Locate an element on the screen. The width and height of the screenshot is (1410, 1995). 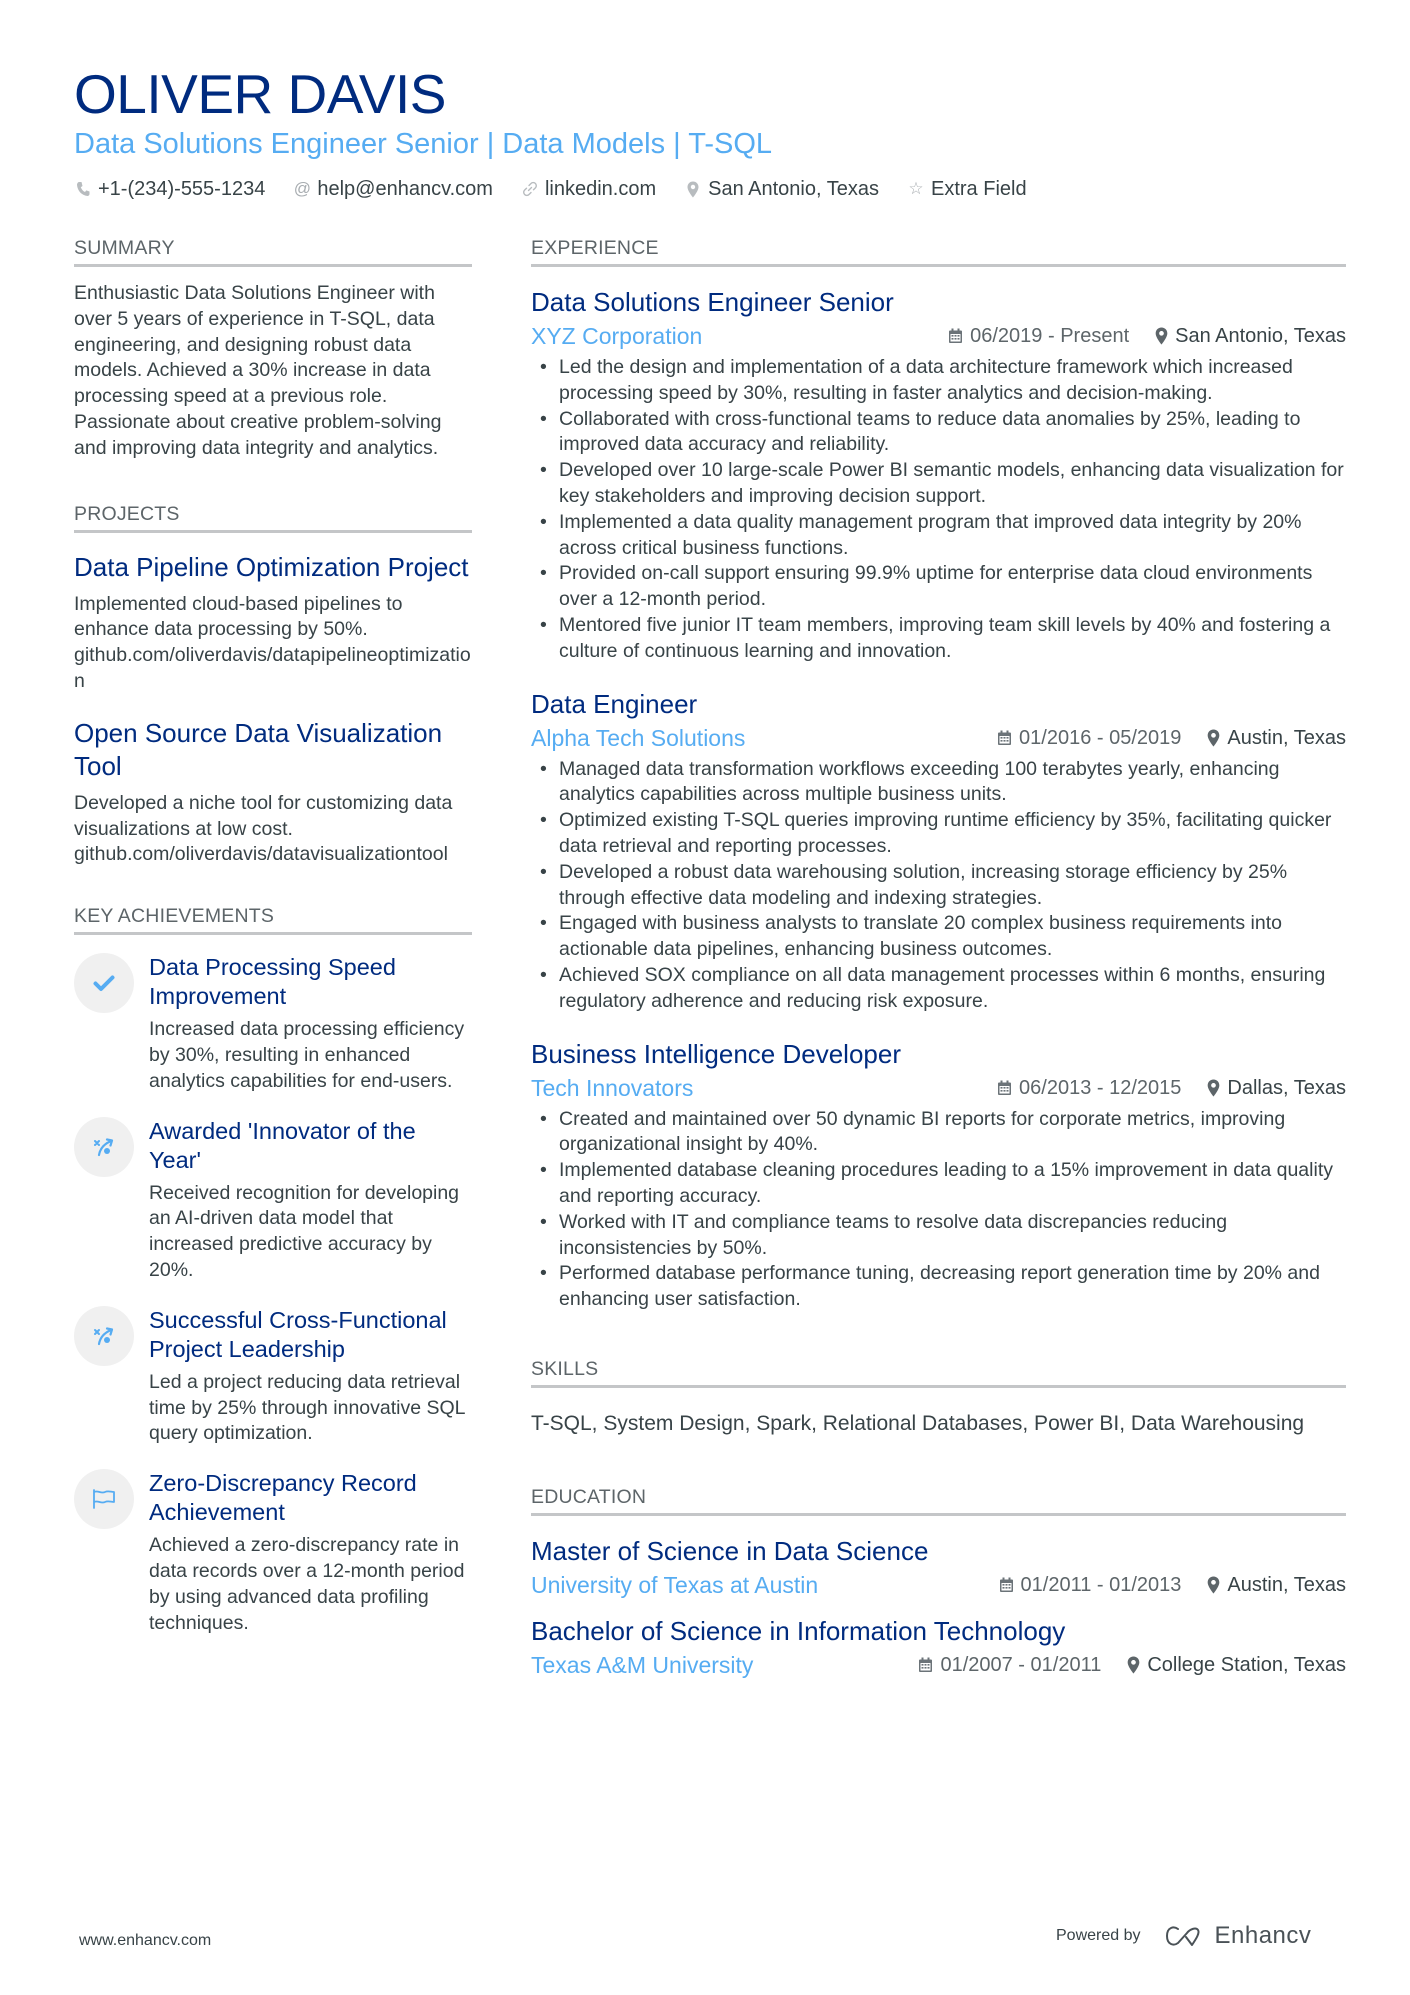
degree-title: Master of Science in Data Science is located at coordinates (730, 1550).